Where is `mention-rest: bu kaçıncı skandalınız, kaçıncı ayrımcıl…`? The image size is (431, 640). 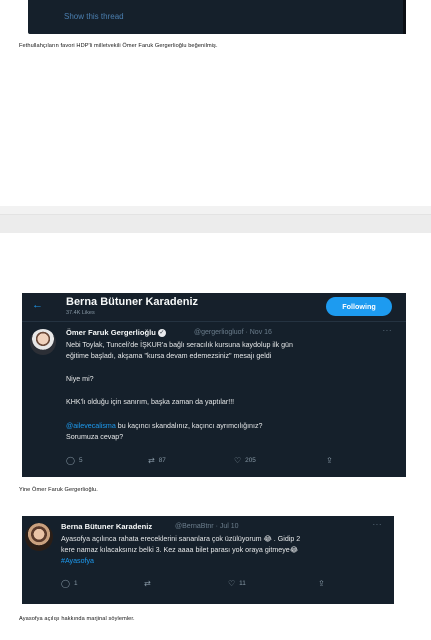
mention-rest: bu kaçıncı skandalınız, kaçıncı ayrımcıl… is located at coordinates (189, 426).